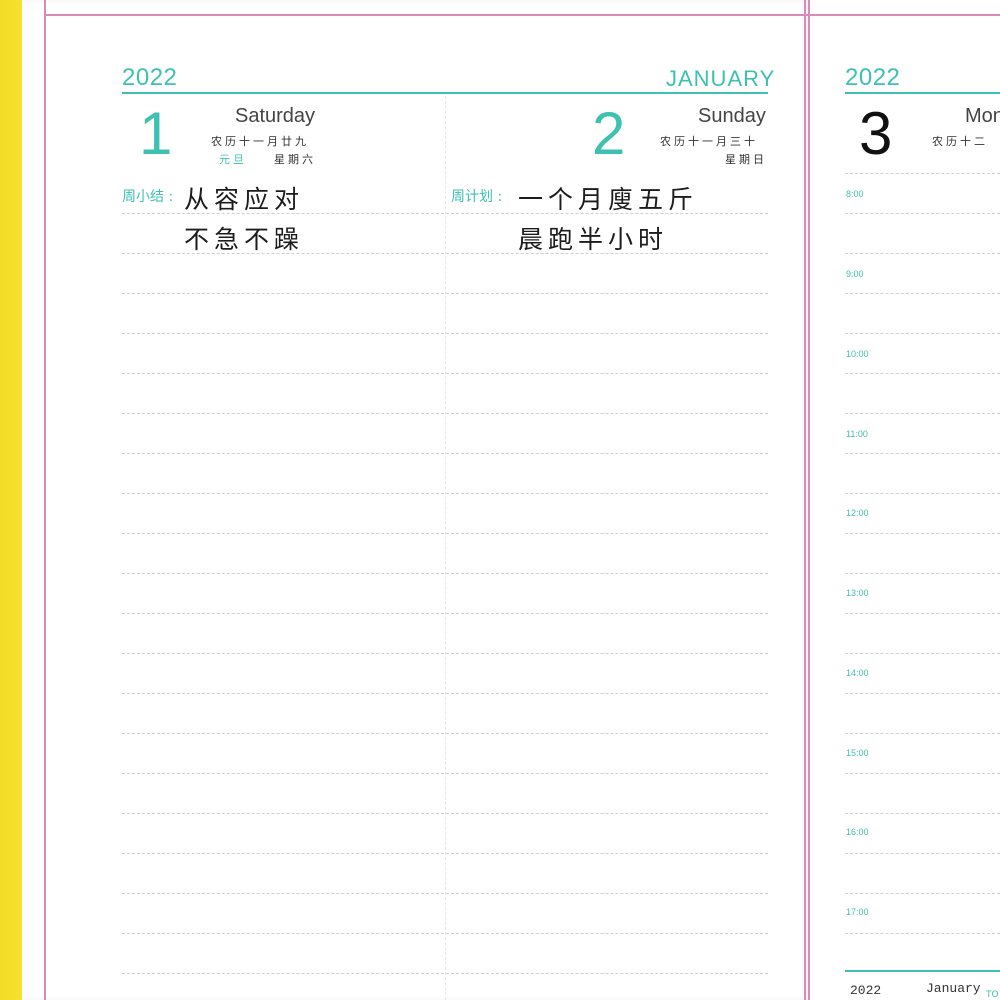  Describe the element at coordinates (244, 199) in the screenshot. I see `handwritten-note: 从容应对` at that location.